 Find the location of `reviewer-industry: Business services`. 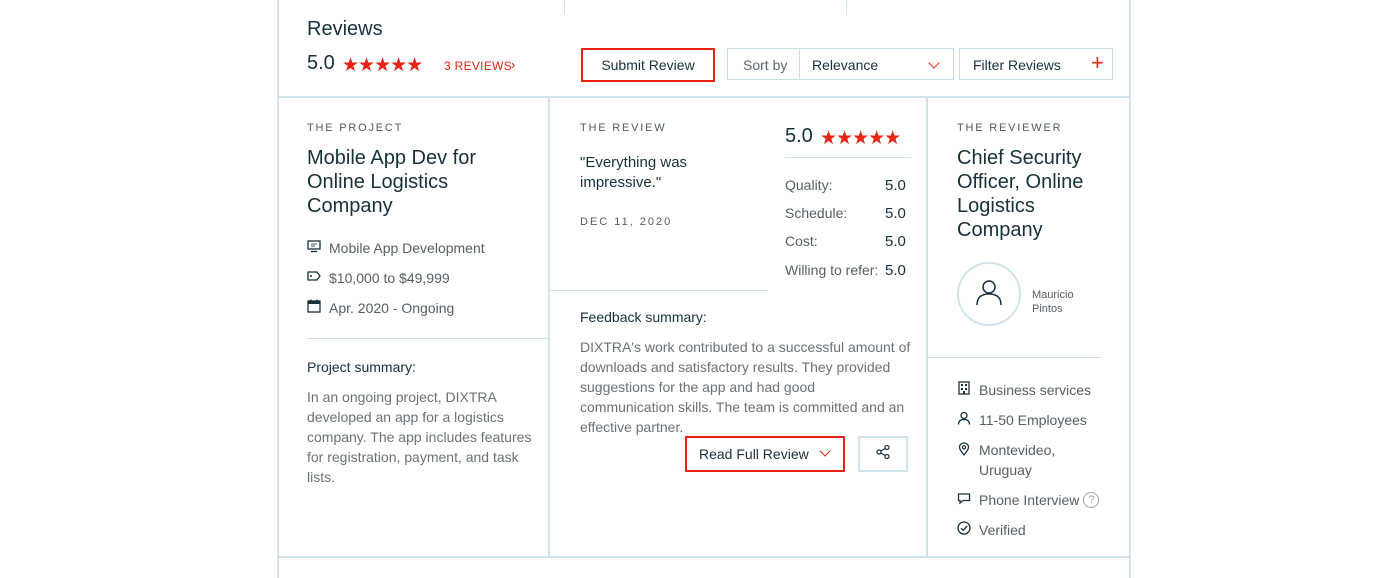

reviewer-industry: Business services is located at coordinates (1024, 389).